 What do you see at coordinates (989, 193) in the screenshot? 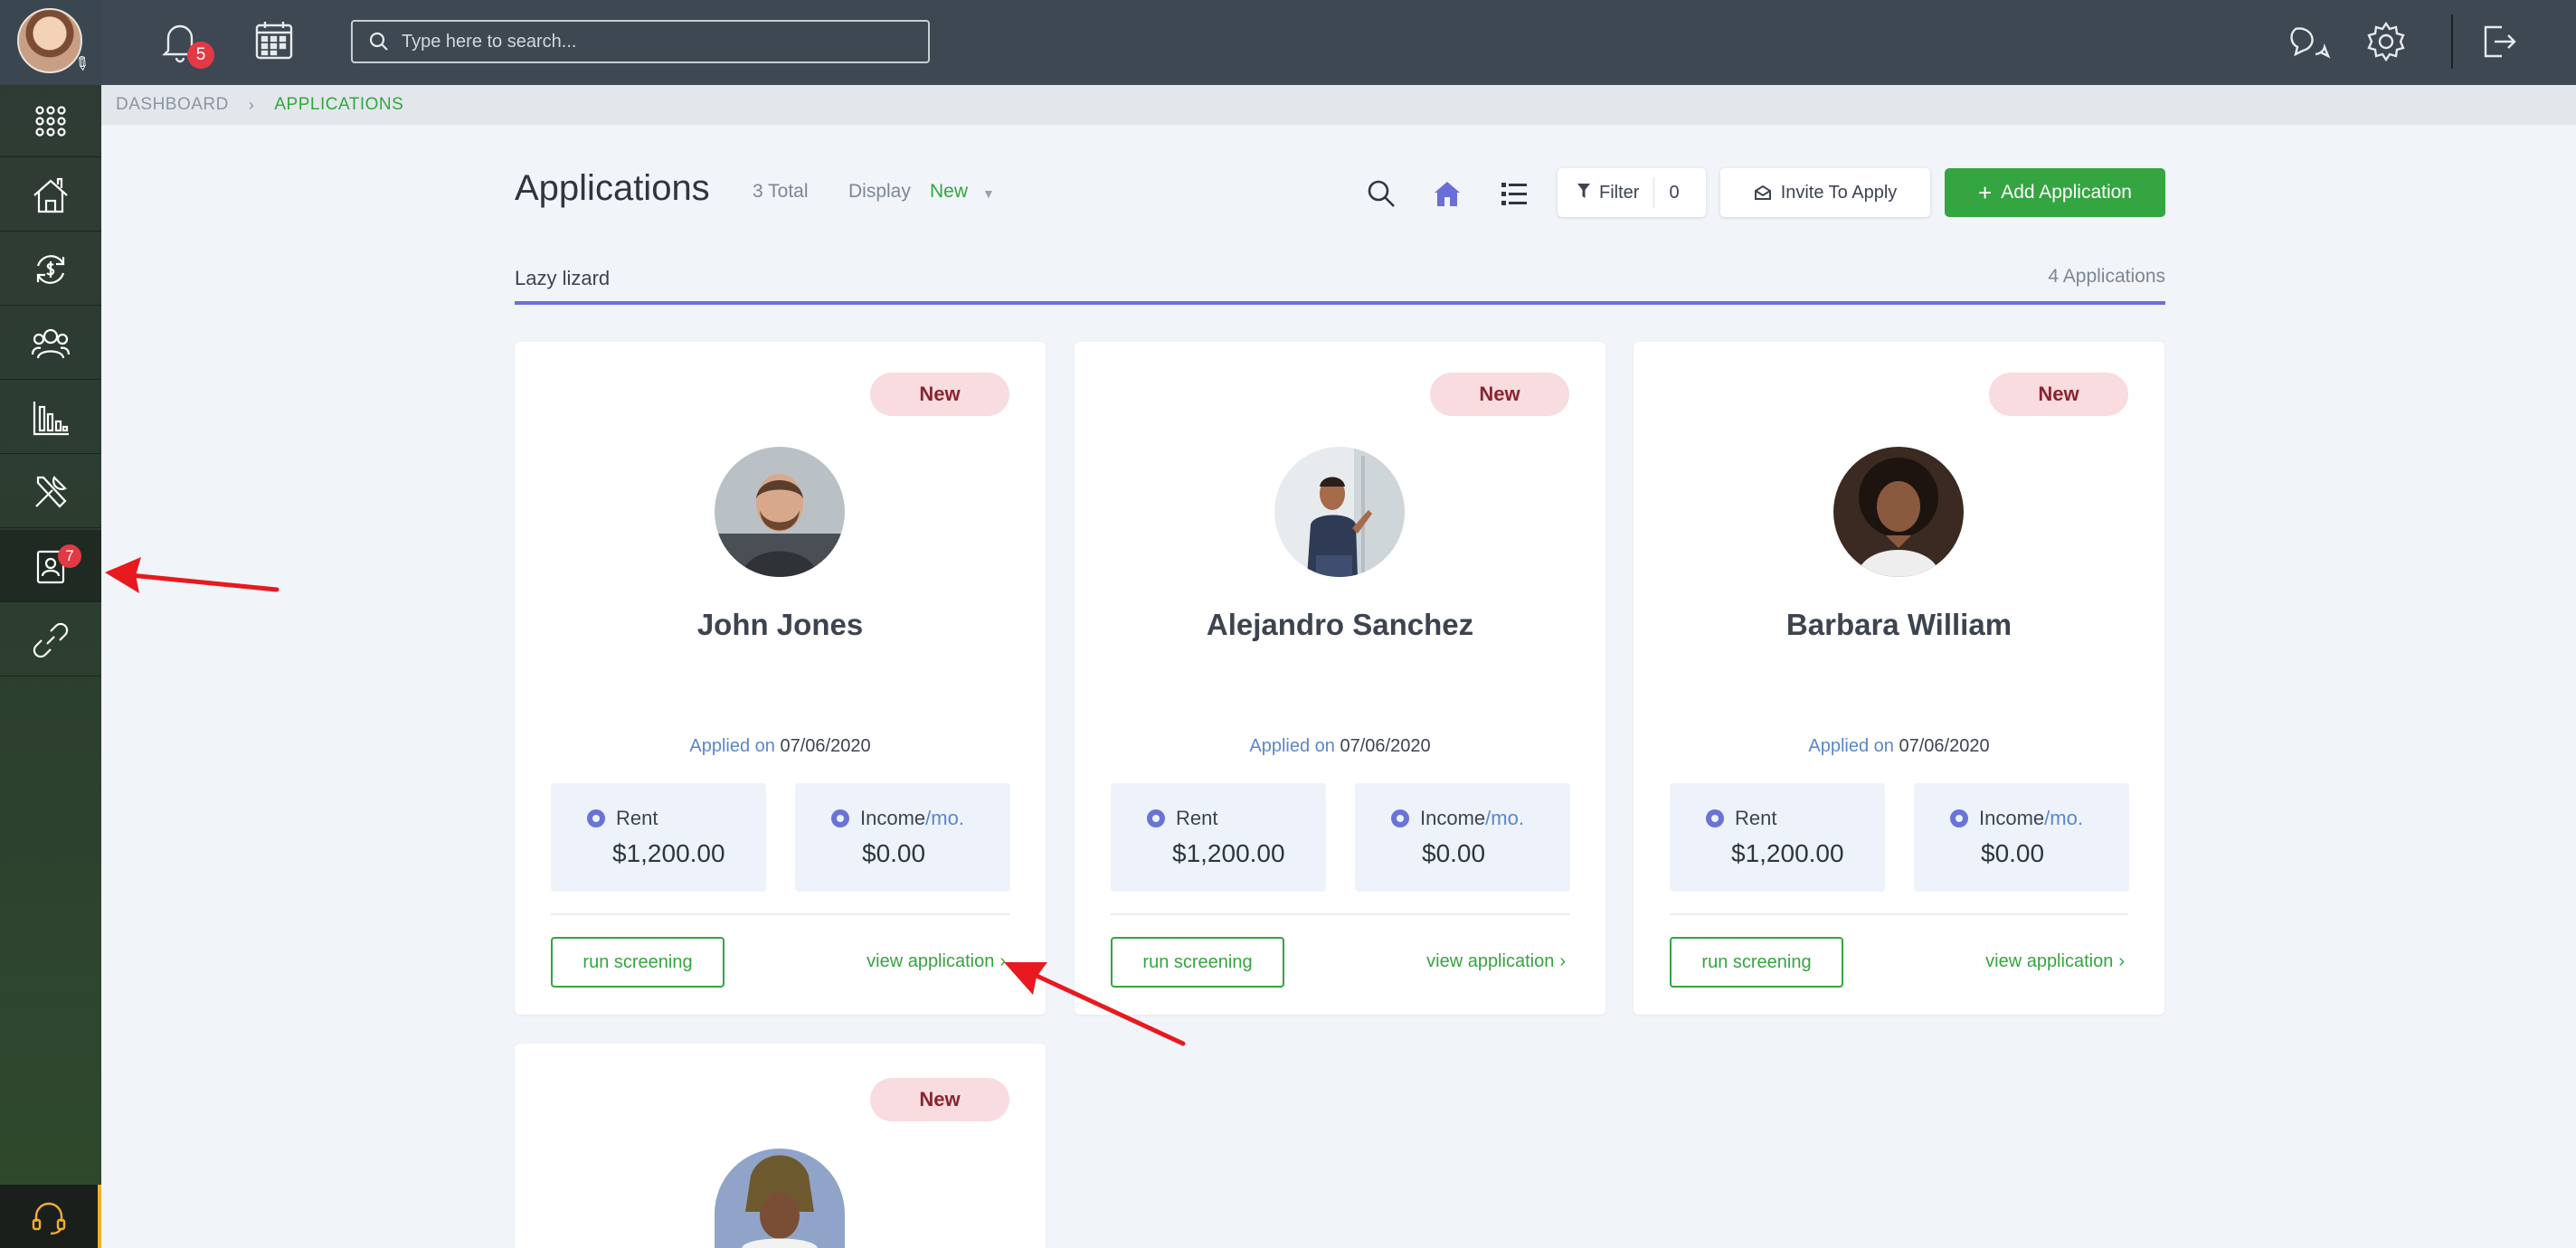
I see `caret-down-icon: ▼` at bounding box center [989, 193].